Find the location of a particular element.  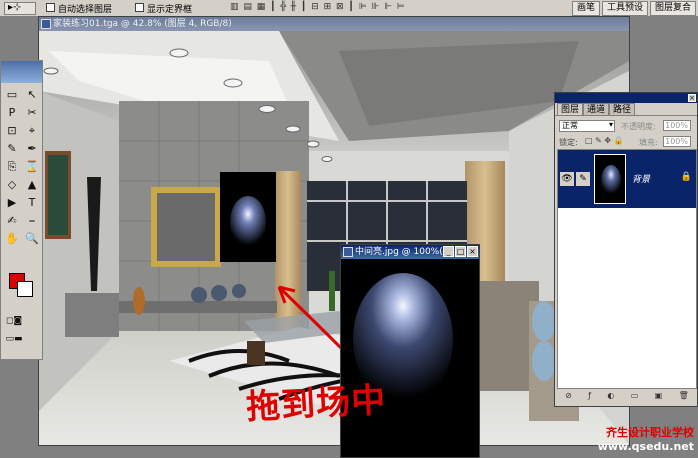

palette-tab-tool-presets: 工具预设 is located at coordinates (624, 8).